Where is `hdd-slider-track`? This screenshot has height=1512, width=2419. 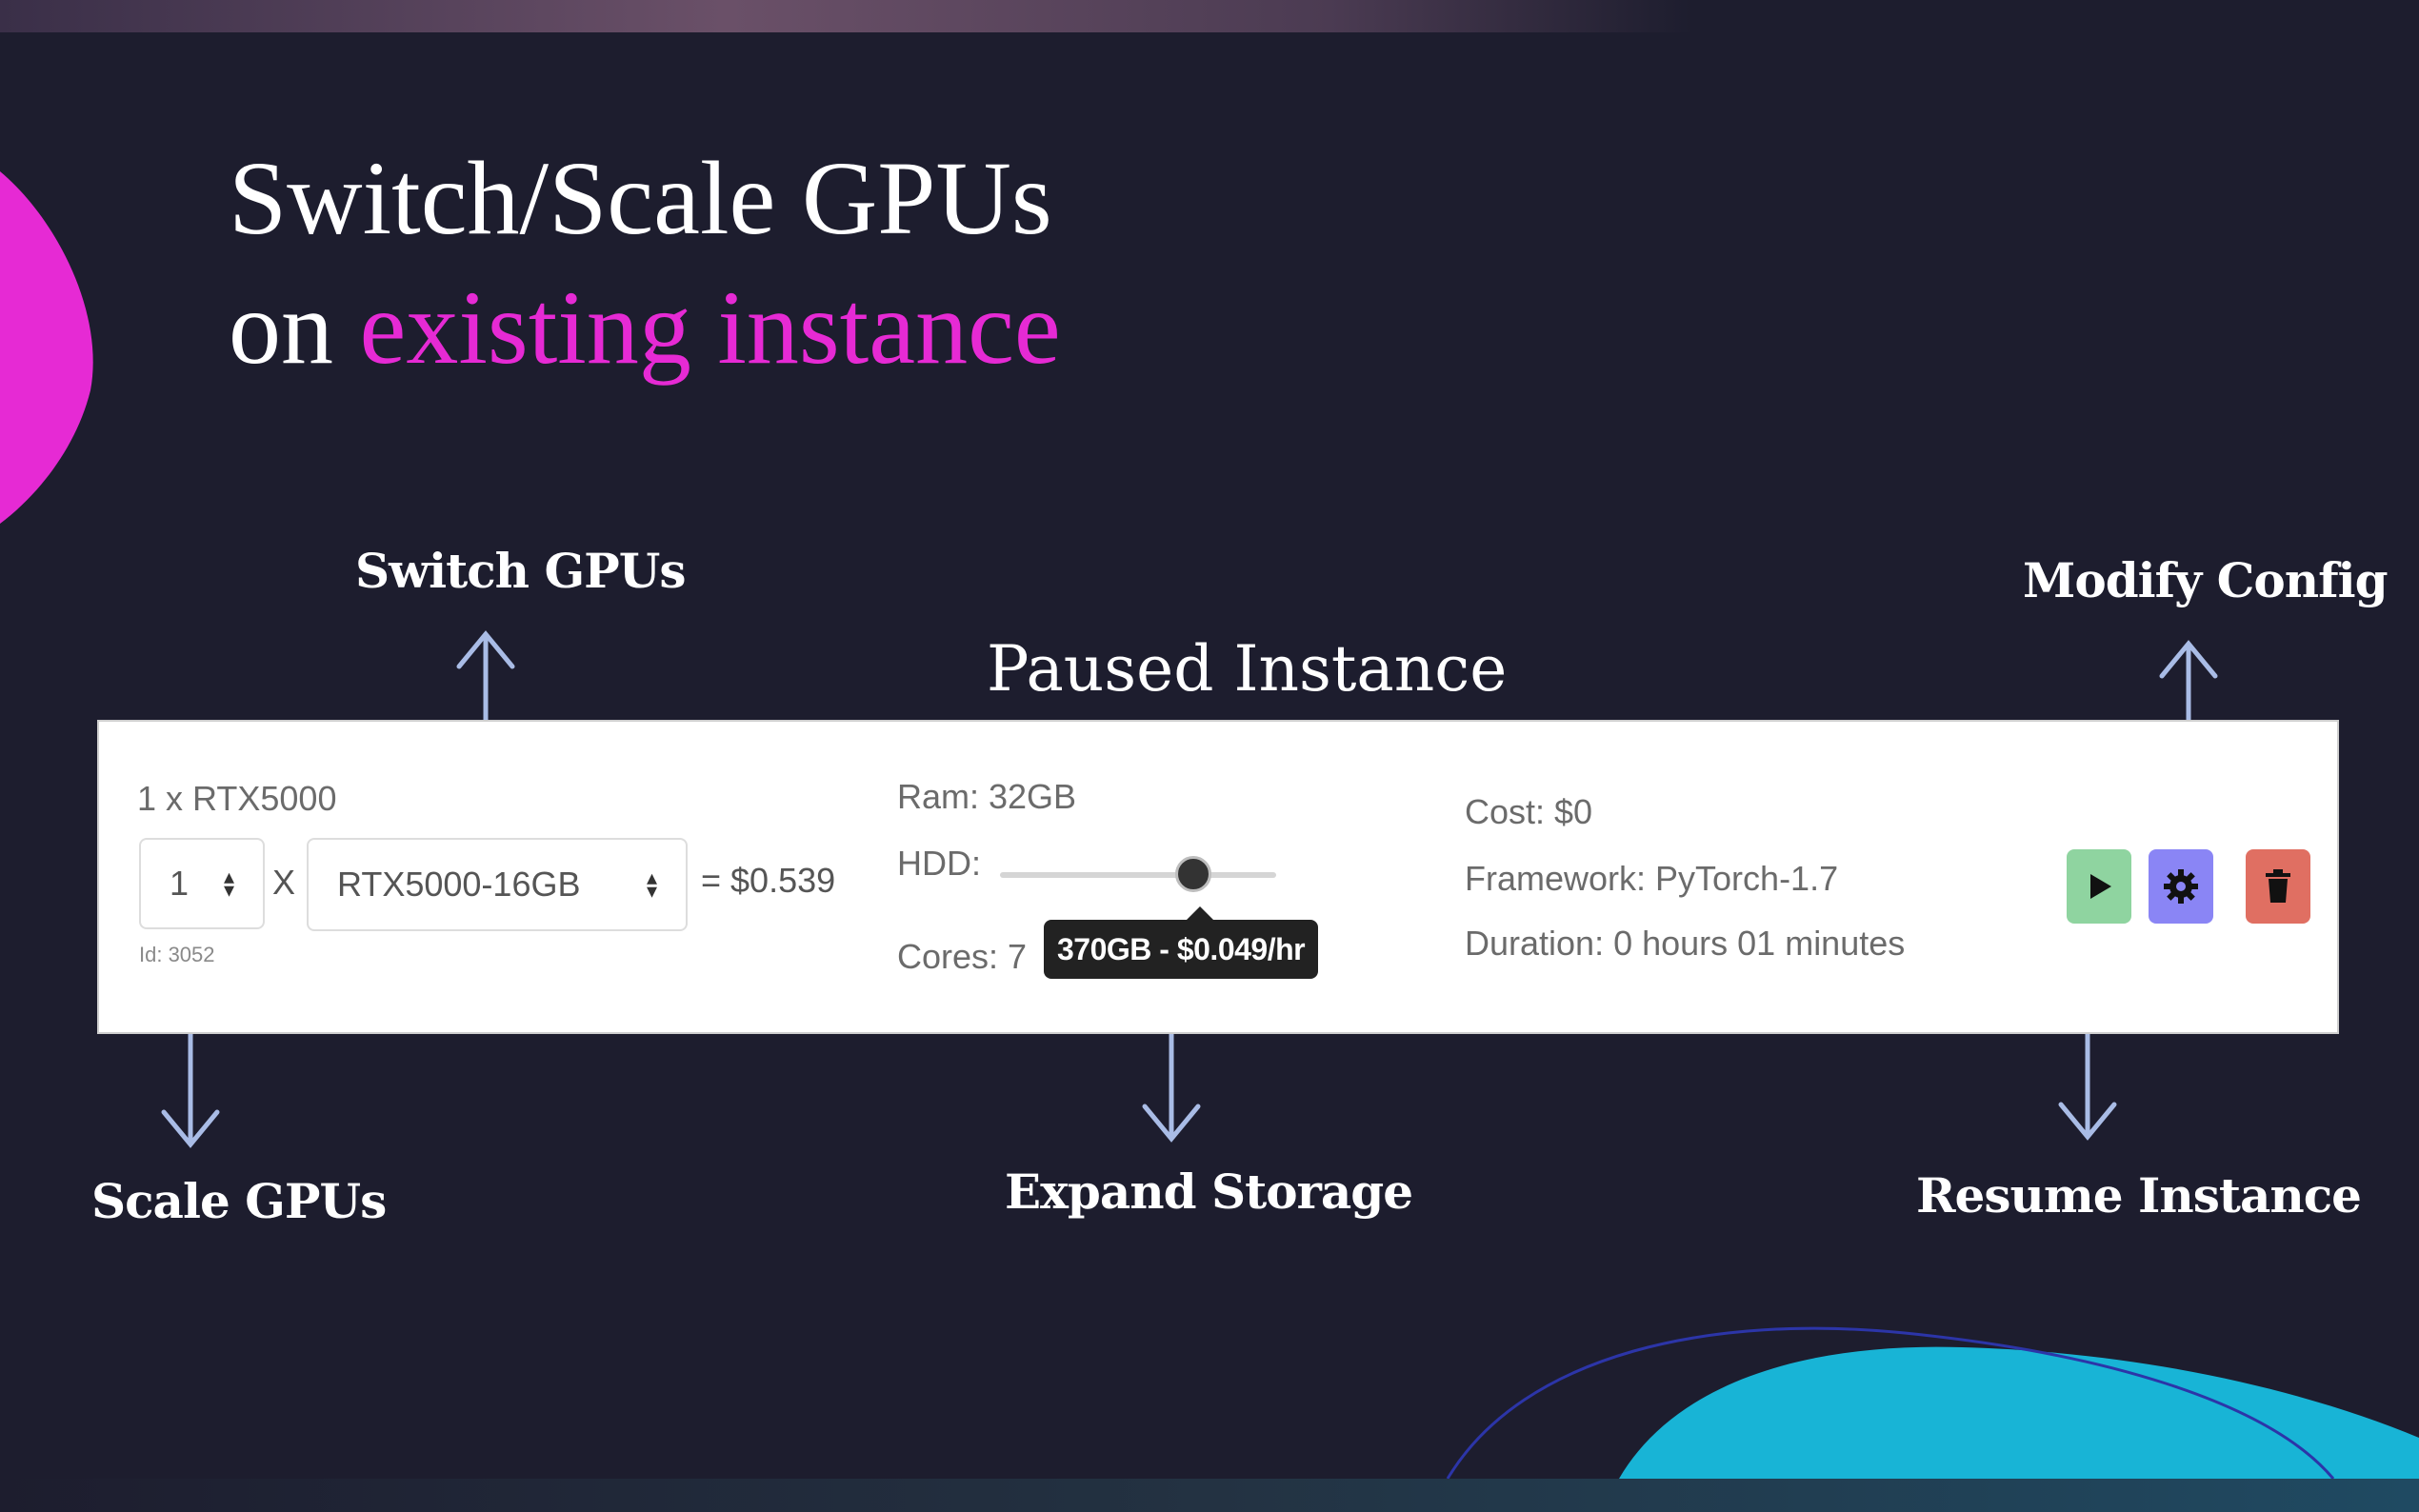 hdd-slider-track is located at coordinates (1138, 875).